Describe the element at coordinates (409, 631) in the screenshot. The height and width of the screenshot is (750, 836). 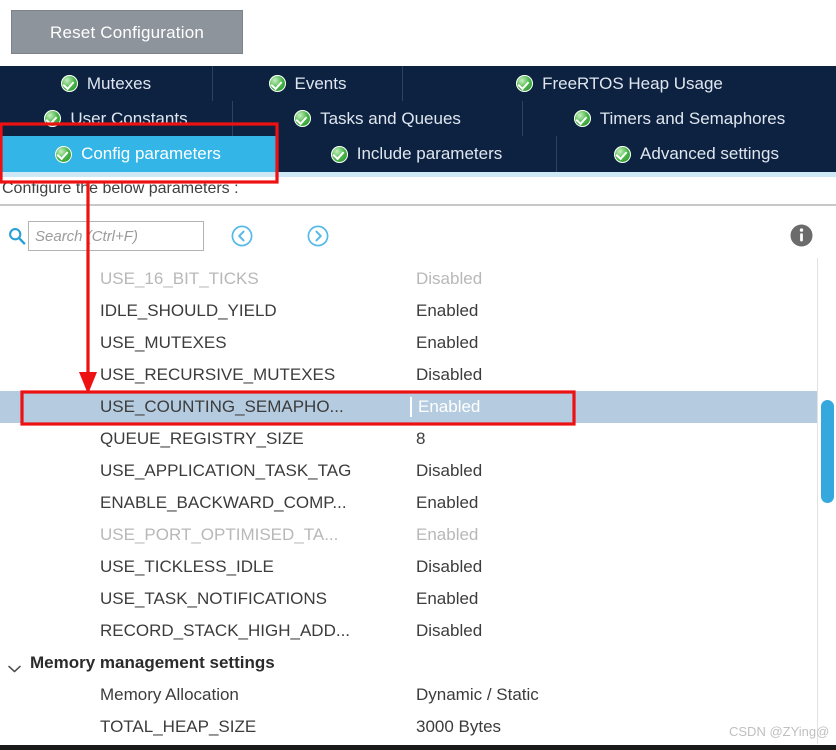
I see `table-row: RECORD_STACK_HIGH_ADD... Disabled` at that location.